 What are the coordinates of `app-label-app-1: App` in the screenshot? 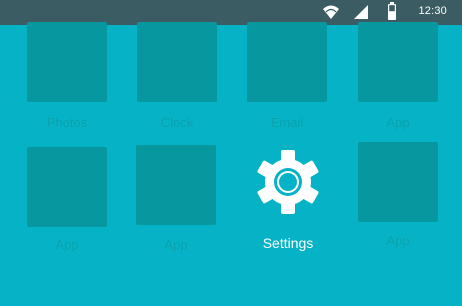 It's located at (398, 122).